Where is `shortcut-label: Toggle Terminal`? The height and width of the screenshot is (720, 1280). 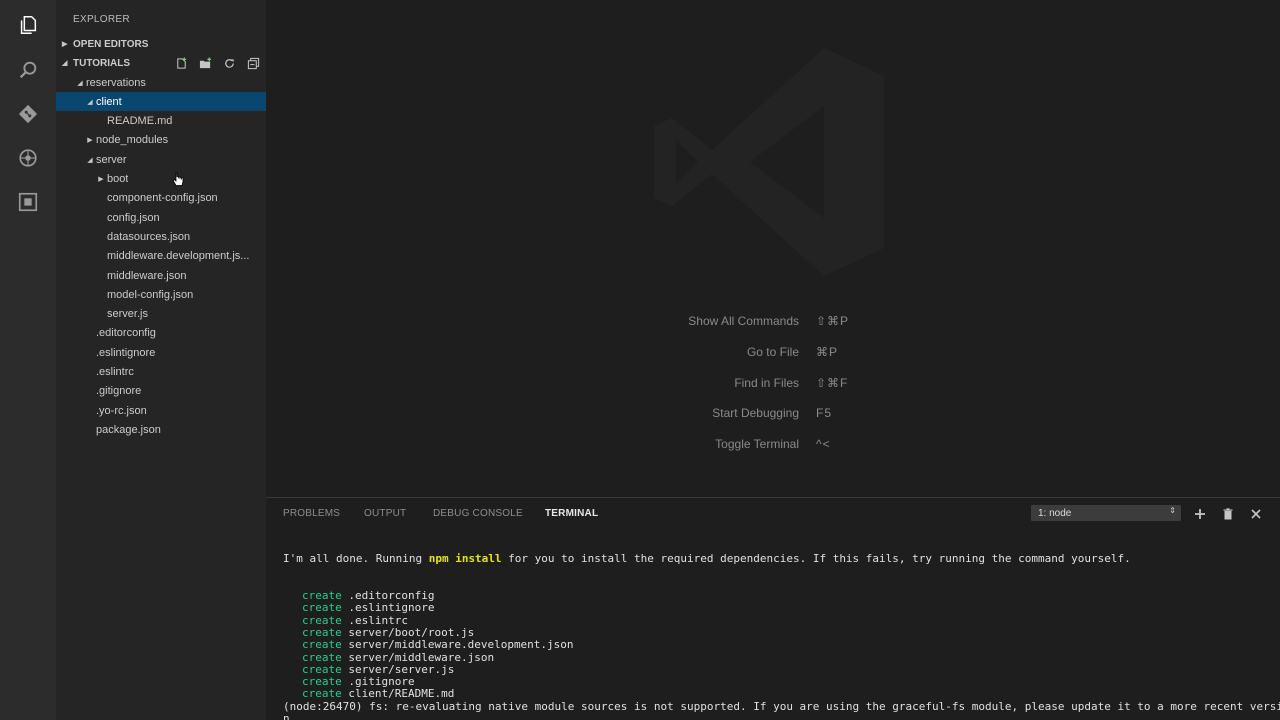
shortcut-label: Toggle Terminal is located at coordinates (757, 444).